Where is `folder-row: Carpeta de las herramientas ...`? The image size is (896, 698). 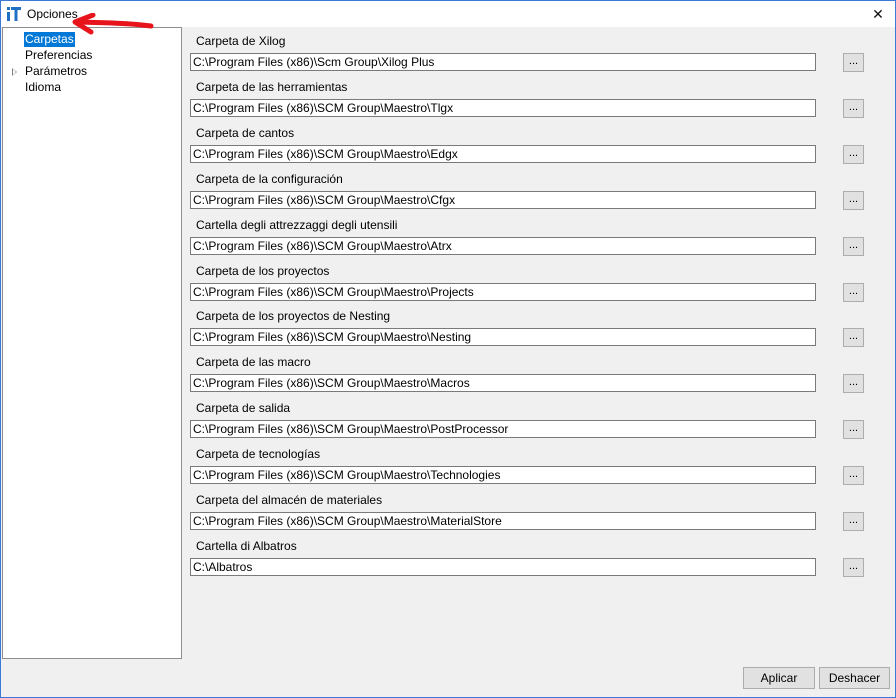 folder-row: Carpeta de las herramientas ... is located at coordinates (534, 96).